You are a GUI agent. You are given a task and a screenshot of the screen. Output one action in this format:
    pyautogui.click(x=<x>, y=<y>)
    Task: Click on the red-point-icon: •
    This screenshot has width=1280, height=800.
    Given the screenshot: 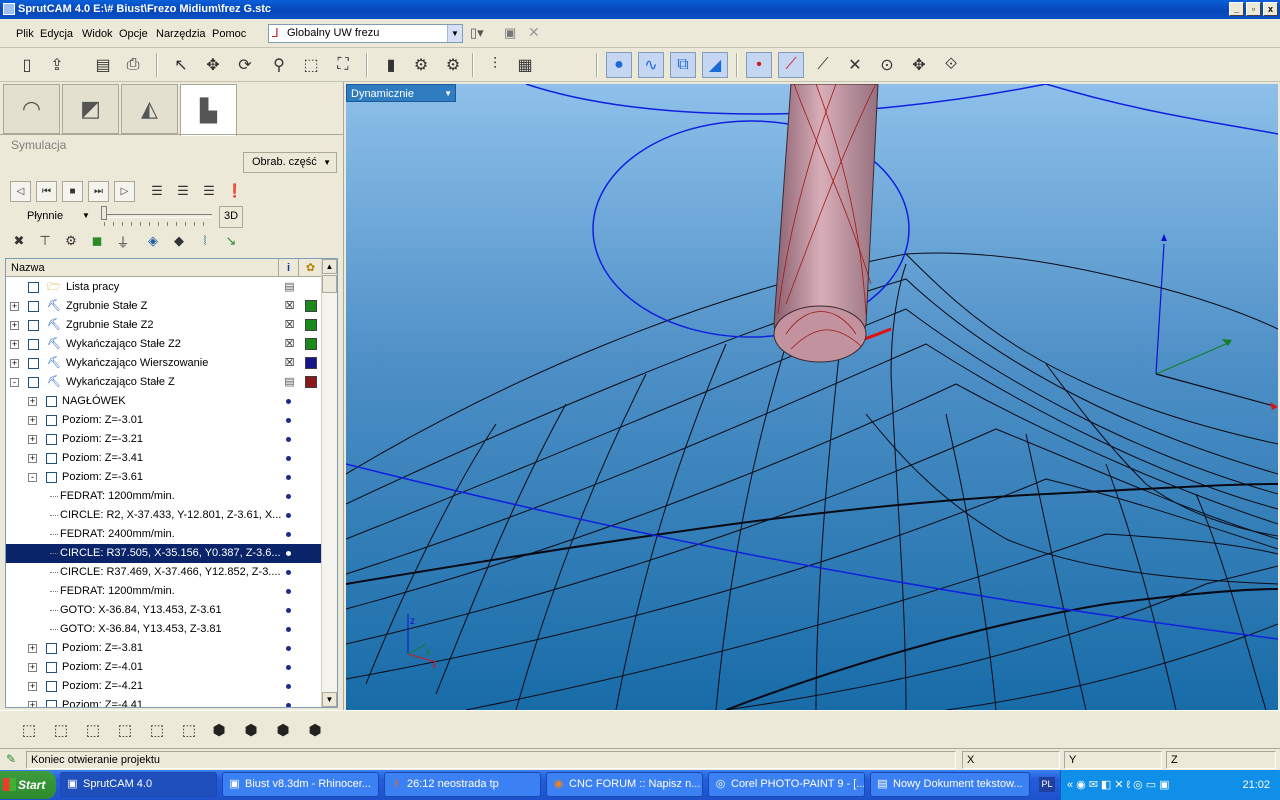 What is the action you would take?
    pyautogui.click(x=759, y=65)
    